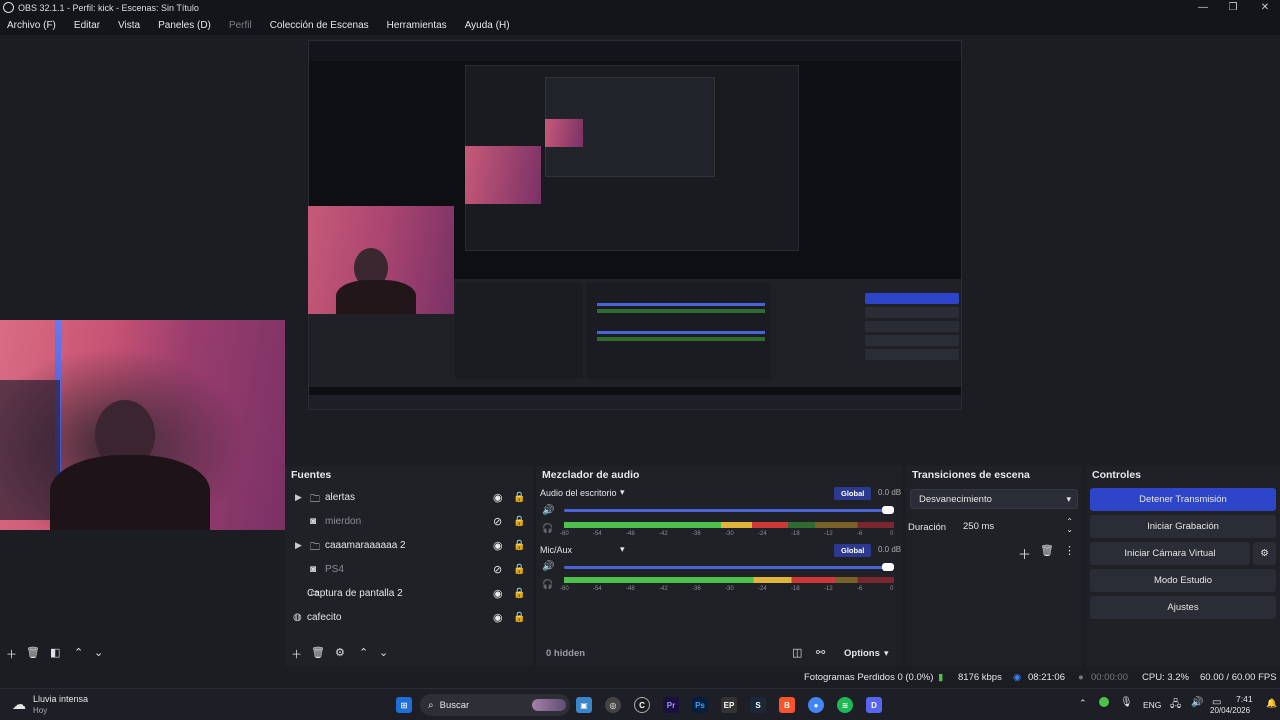 Image resolution: width=1280 pixels, height=720 pixels. Describe the element at coordinates (1183, 526) in the screenshot. I see `start-recording-button: Iniciar Grabación` at that location.